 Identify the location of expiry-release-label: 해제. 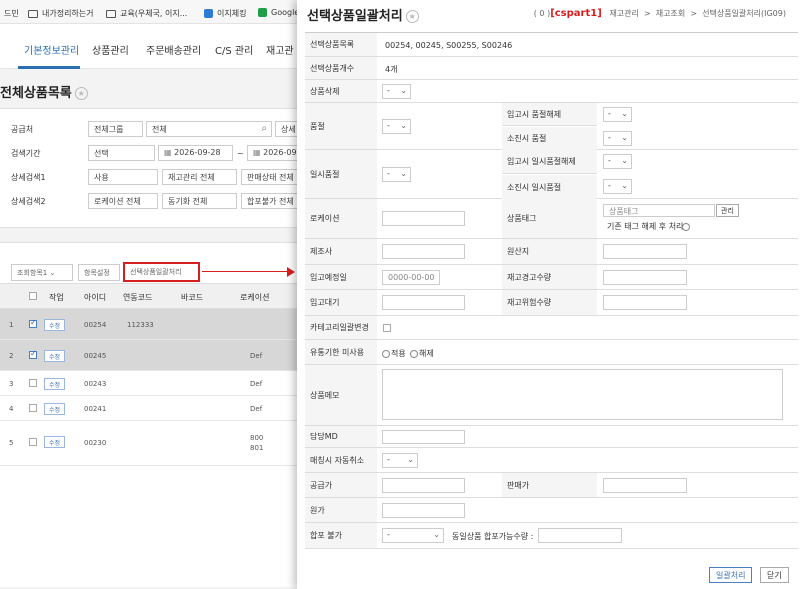
(426, 353).